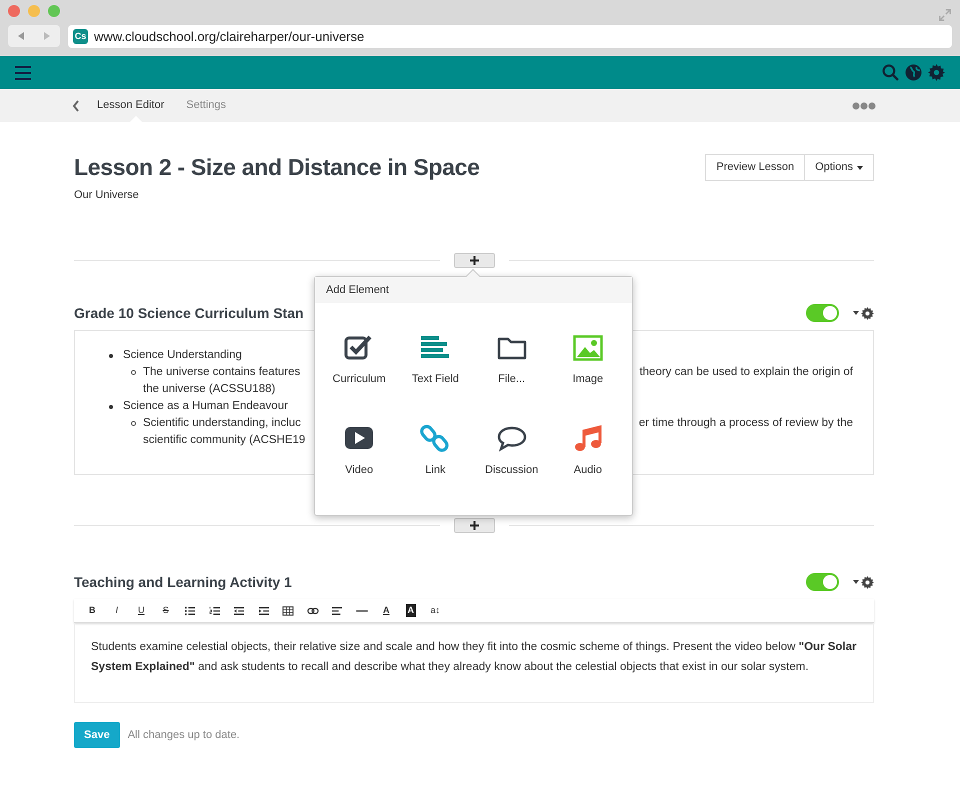 Image resolution: width=960 pixels, height=791 pixels. Describe the element at coordinates (209, 389) in the screenshot. I see `list-item-text: the universe (ACSSU188)` at that location.